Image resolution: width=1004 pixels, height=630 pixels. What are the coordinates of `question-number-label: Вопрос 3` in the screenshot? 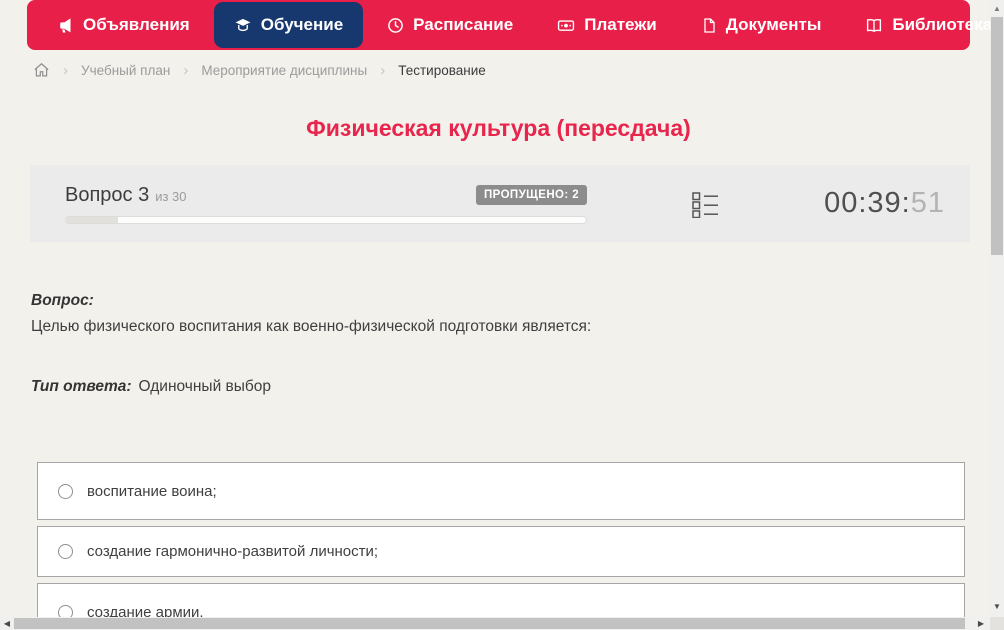 It's located at (107, 194).